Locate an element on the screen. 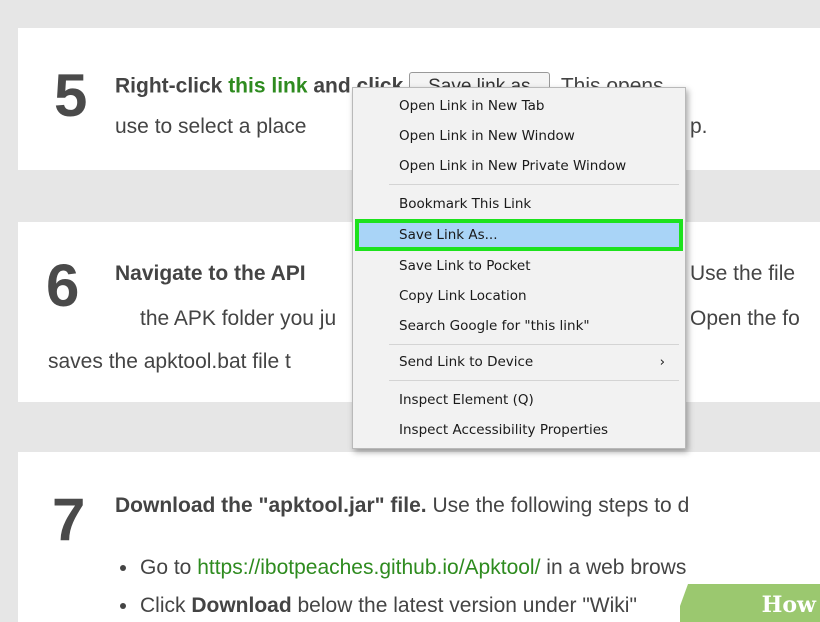  chevron-right-icon: › is located at coordinates (662, 362).